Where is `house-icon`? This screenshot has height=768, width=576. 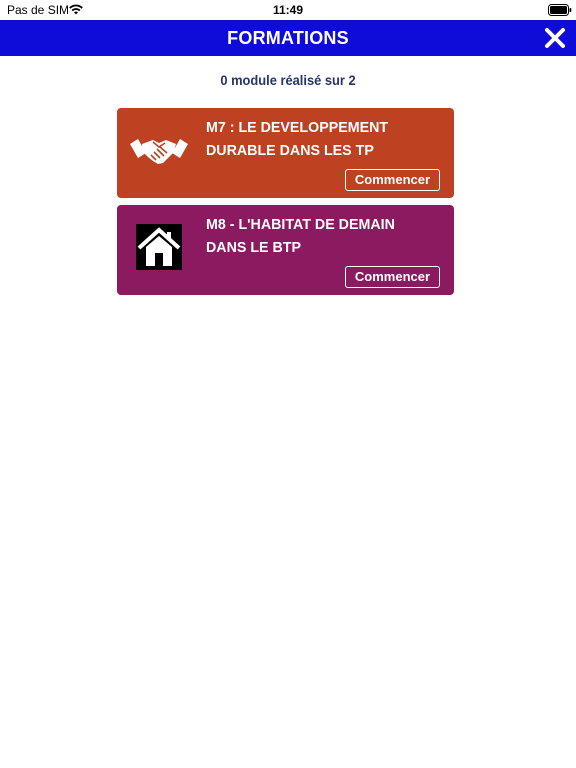
house-icon is located at coordinates (159, 247).